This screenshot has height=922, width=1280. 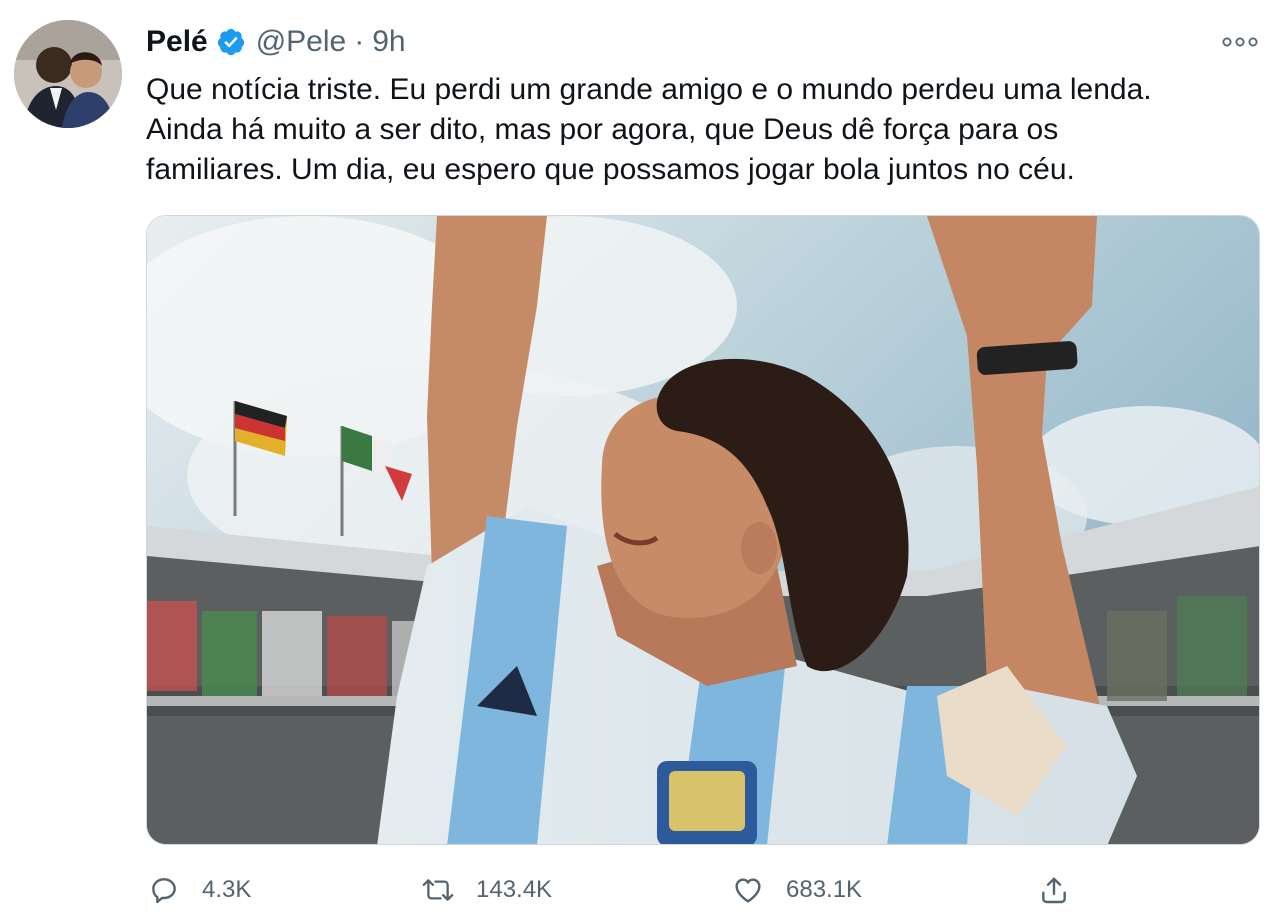 I want to click on like-button: 683.1K, so click(x=796, y=890).